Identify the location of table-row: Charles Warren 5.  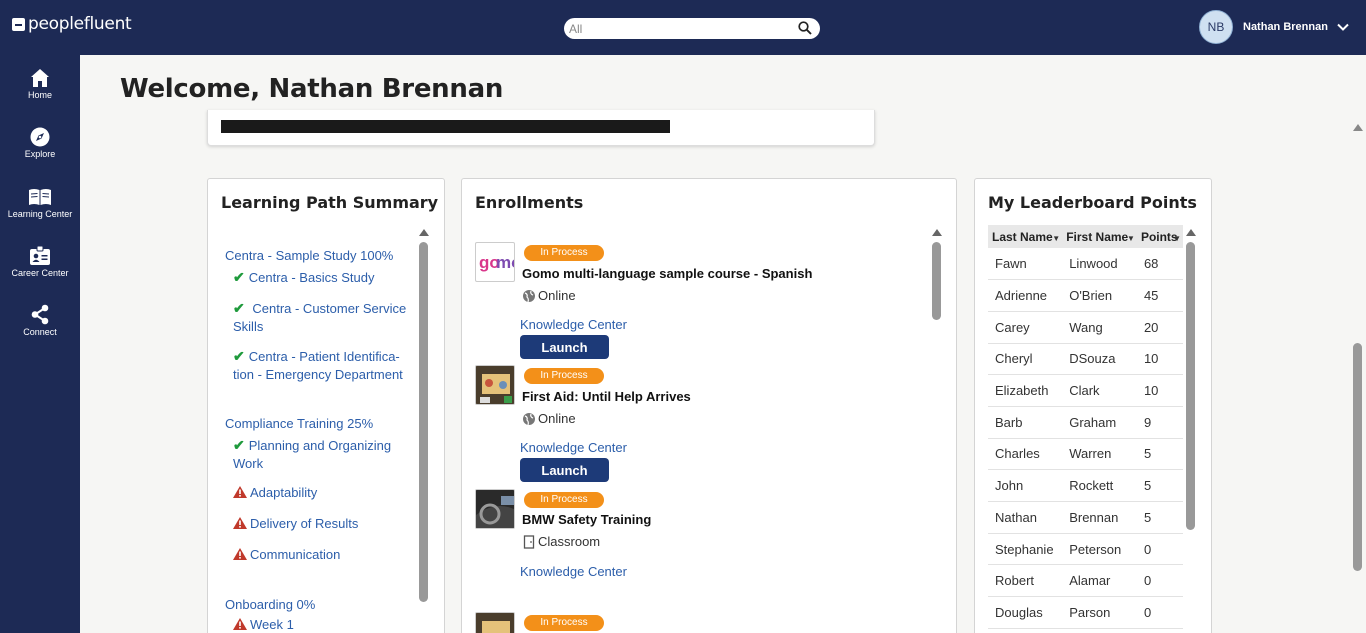
(1085, 454).